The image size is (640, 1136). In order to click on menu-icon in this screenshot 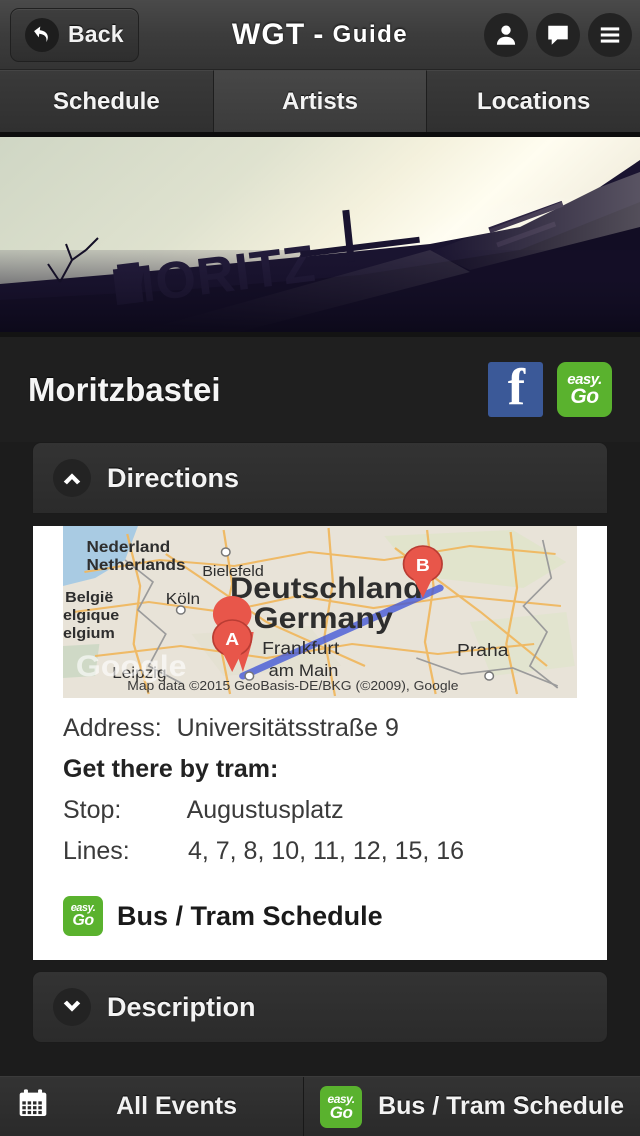, I will do `click(610, 35)`.